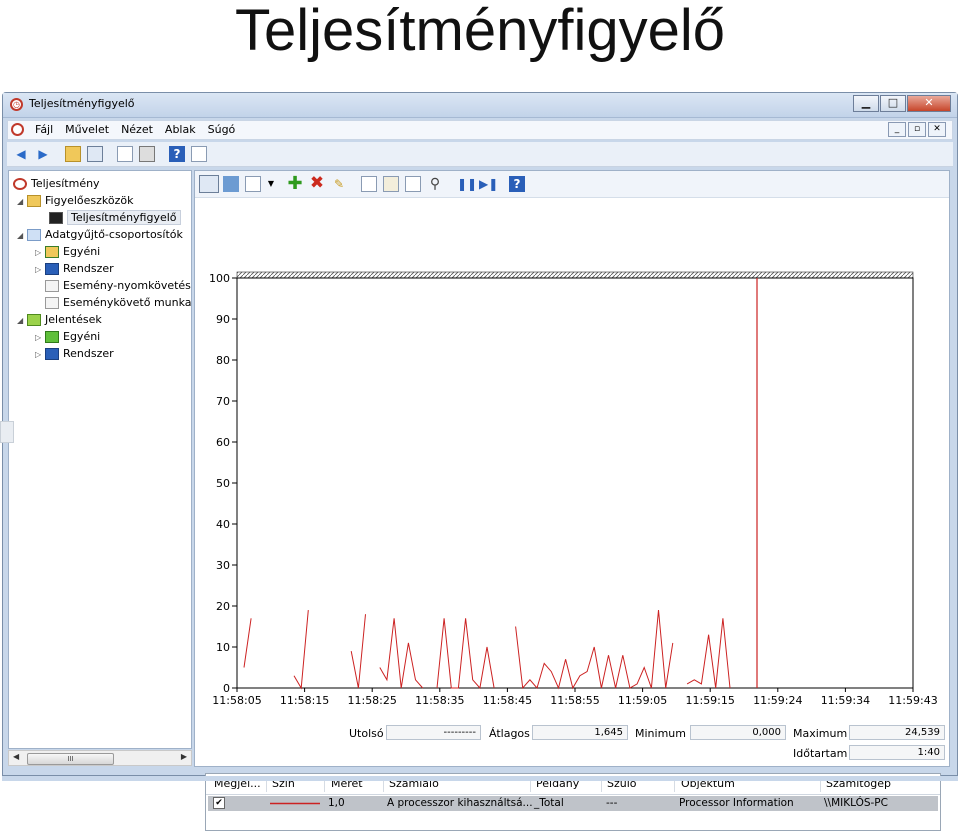 The height and width of the screenshot is (831, 960). Describe the element at coordinates (488, 184) in the screenshot. I see `update-data-icon: ▶❚` at that location.